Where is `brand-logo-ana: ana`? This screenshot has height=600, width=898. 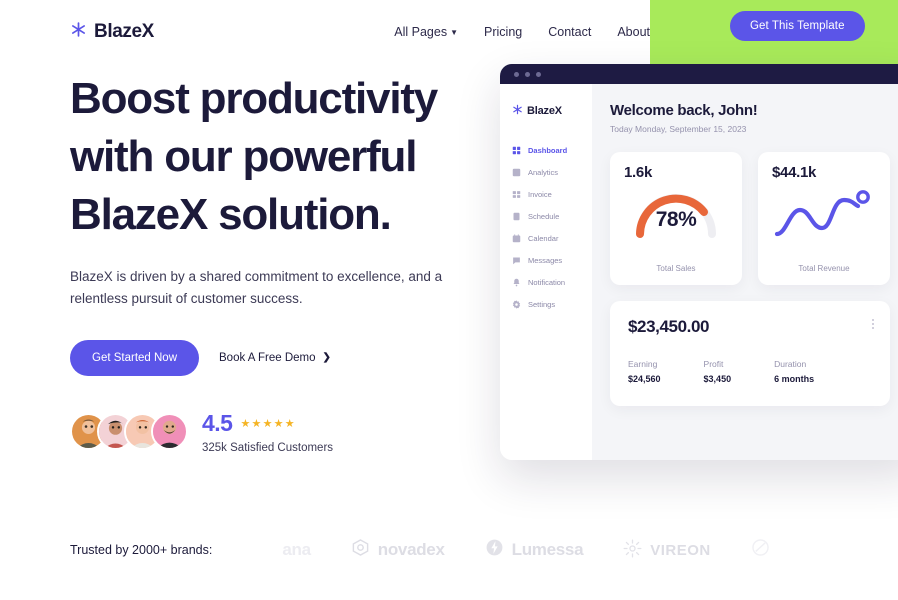
brand-logo-ana: ana is located at coordinates (296, 550).